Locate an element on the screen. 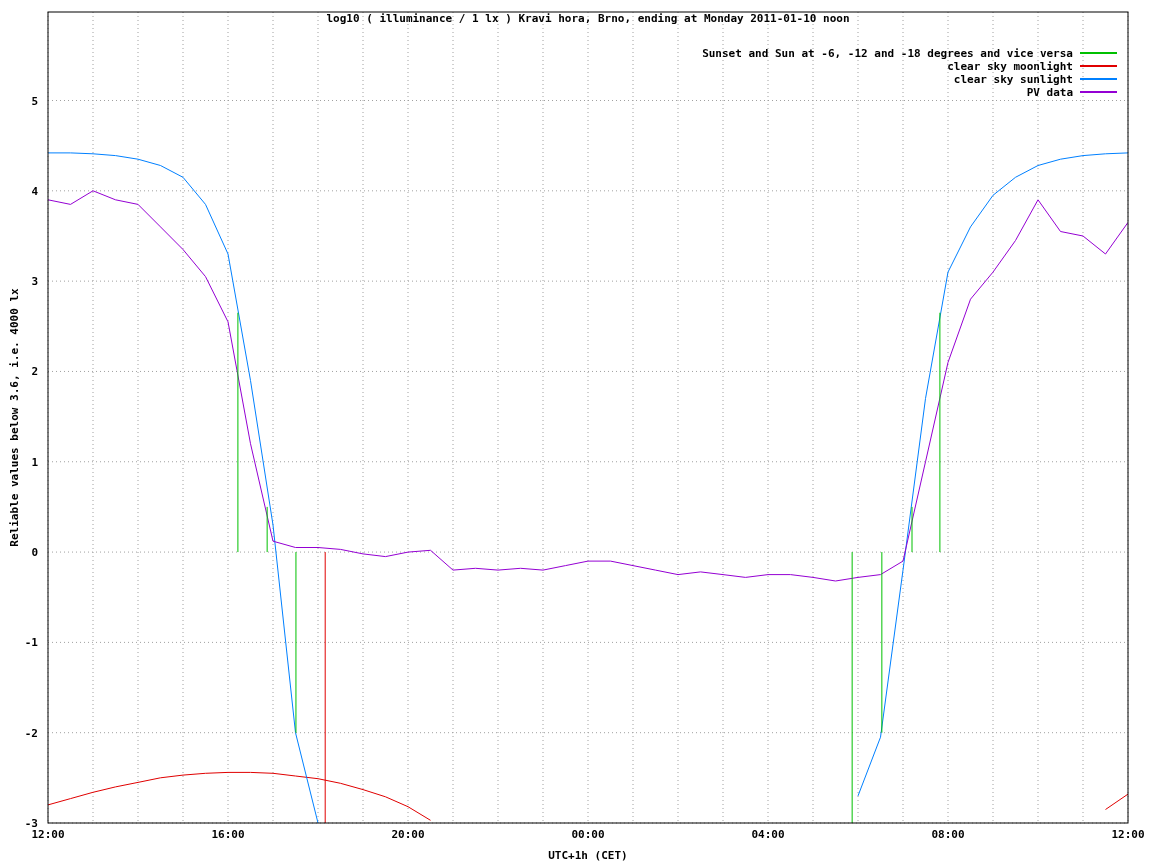  y-tick-label: -3 is located at coordinates (31, 823).